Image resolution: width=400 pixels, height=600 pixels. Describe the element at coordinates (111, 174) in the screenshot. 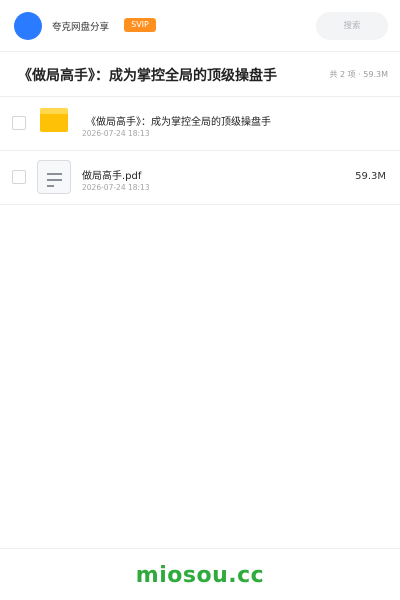

I see `file-name: 做局高手.pdf` at that location.